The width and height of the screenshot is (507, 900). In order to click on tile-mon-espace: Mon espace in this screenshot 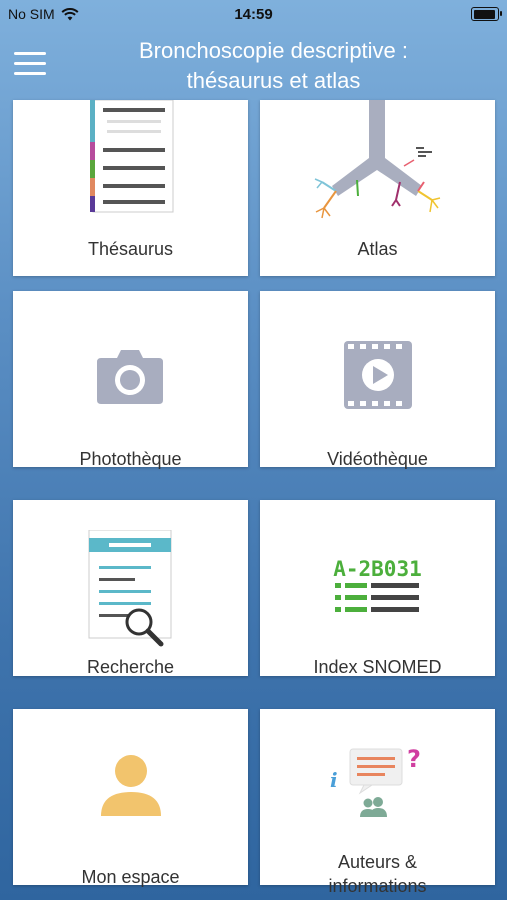, I will do `click(130, 798)`.